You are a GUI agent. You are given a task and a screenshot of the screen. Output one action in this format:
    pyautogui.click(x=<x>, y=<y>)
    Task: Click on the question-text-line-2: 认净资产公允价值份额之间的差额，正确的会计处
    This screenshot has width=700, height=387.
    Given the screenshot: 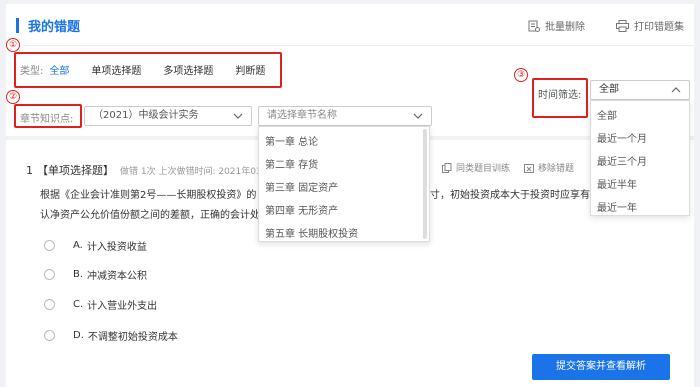 What is the action you would take?
    pyautogui.click(x=150, y=215)
    